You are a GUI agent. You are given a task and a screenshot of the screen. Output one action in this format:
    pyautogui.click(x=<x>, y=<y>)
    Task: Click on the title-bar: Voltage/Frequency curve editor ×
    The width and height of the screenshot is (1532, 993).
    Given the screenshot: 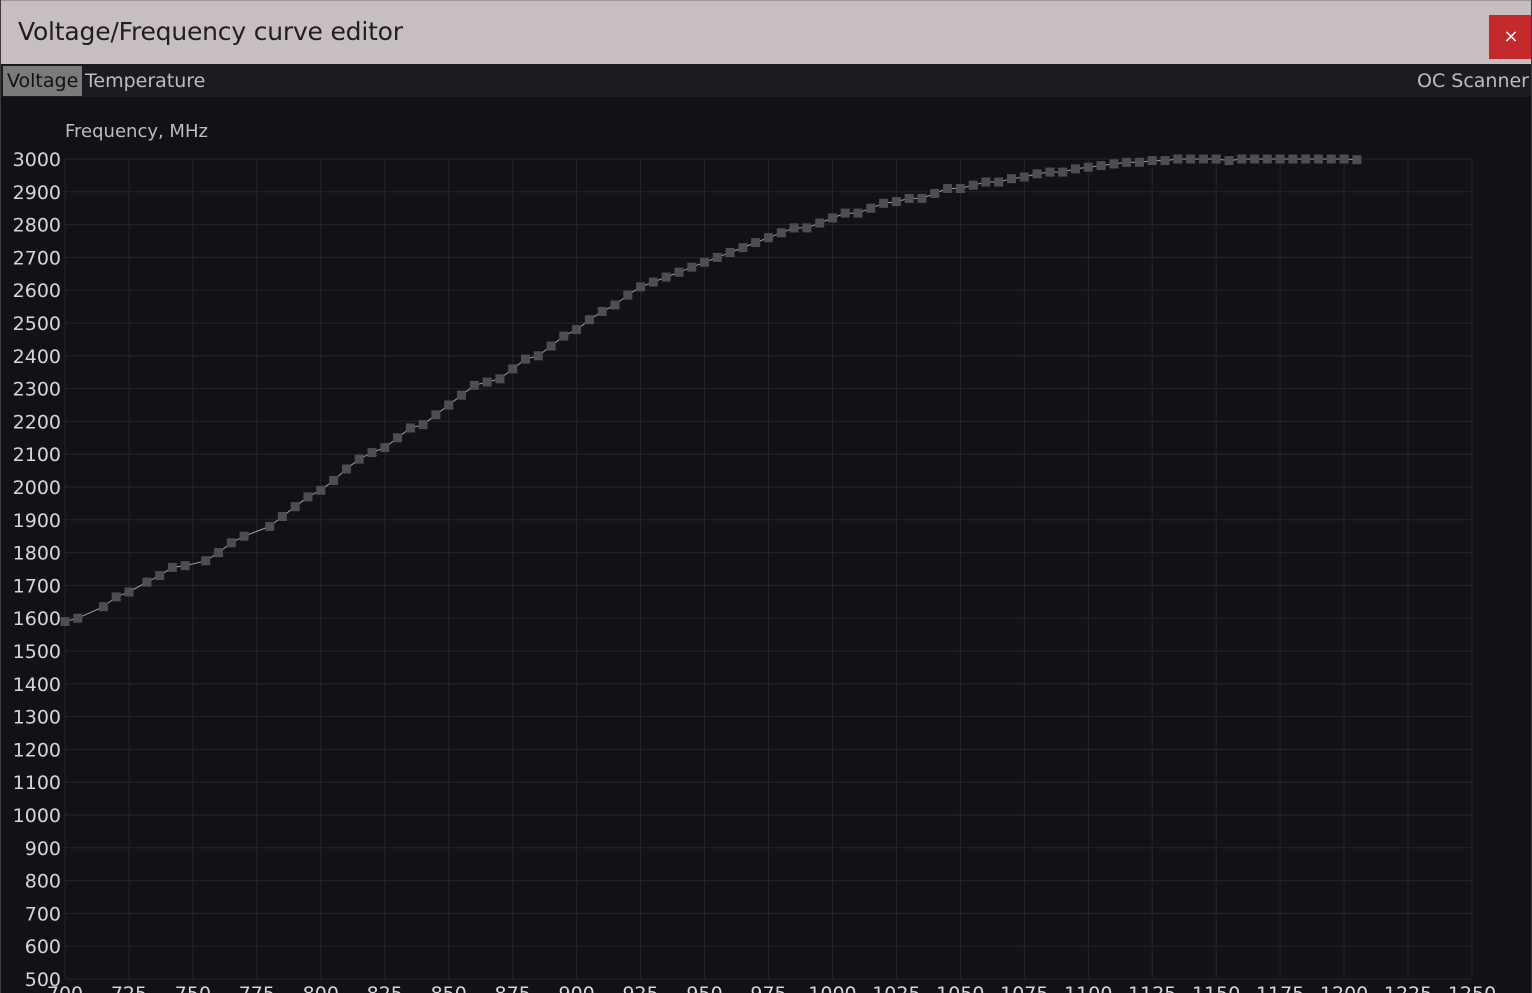 What is the action you would take?
    pyautogui.click(x=766, y=32)
    